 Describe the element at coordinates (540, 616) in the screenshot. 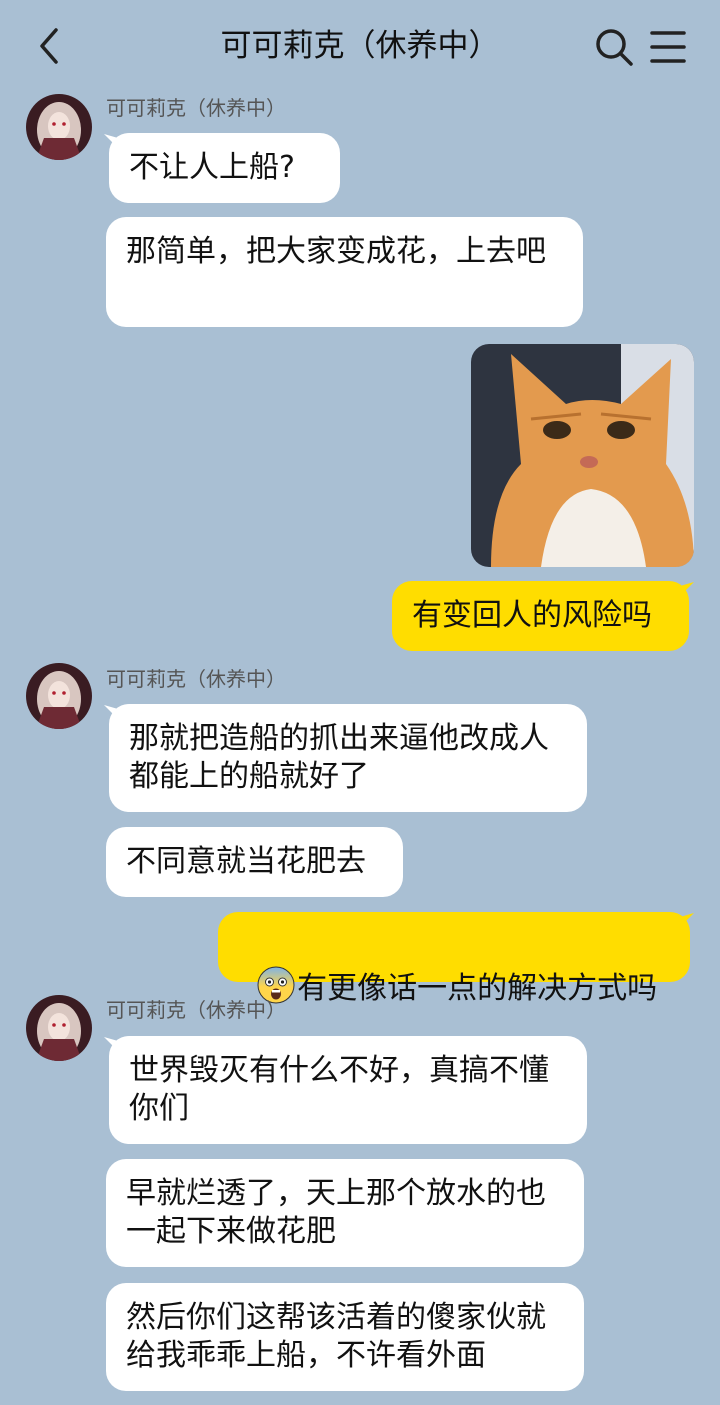

I see `message-bubble-outgoing: 有变回人的风险吗` at that location.